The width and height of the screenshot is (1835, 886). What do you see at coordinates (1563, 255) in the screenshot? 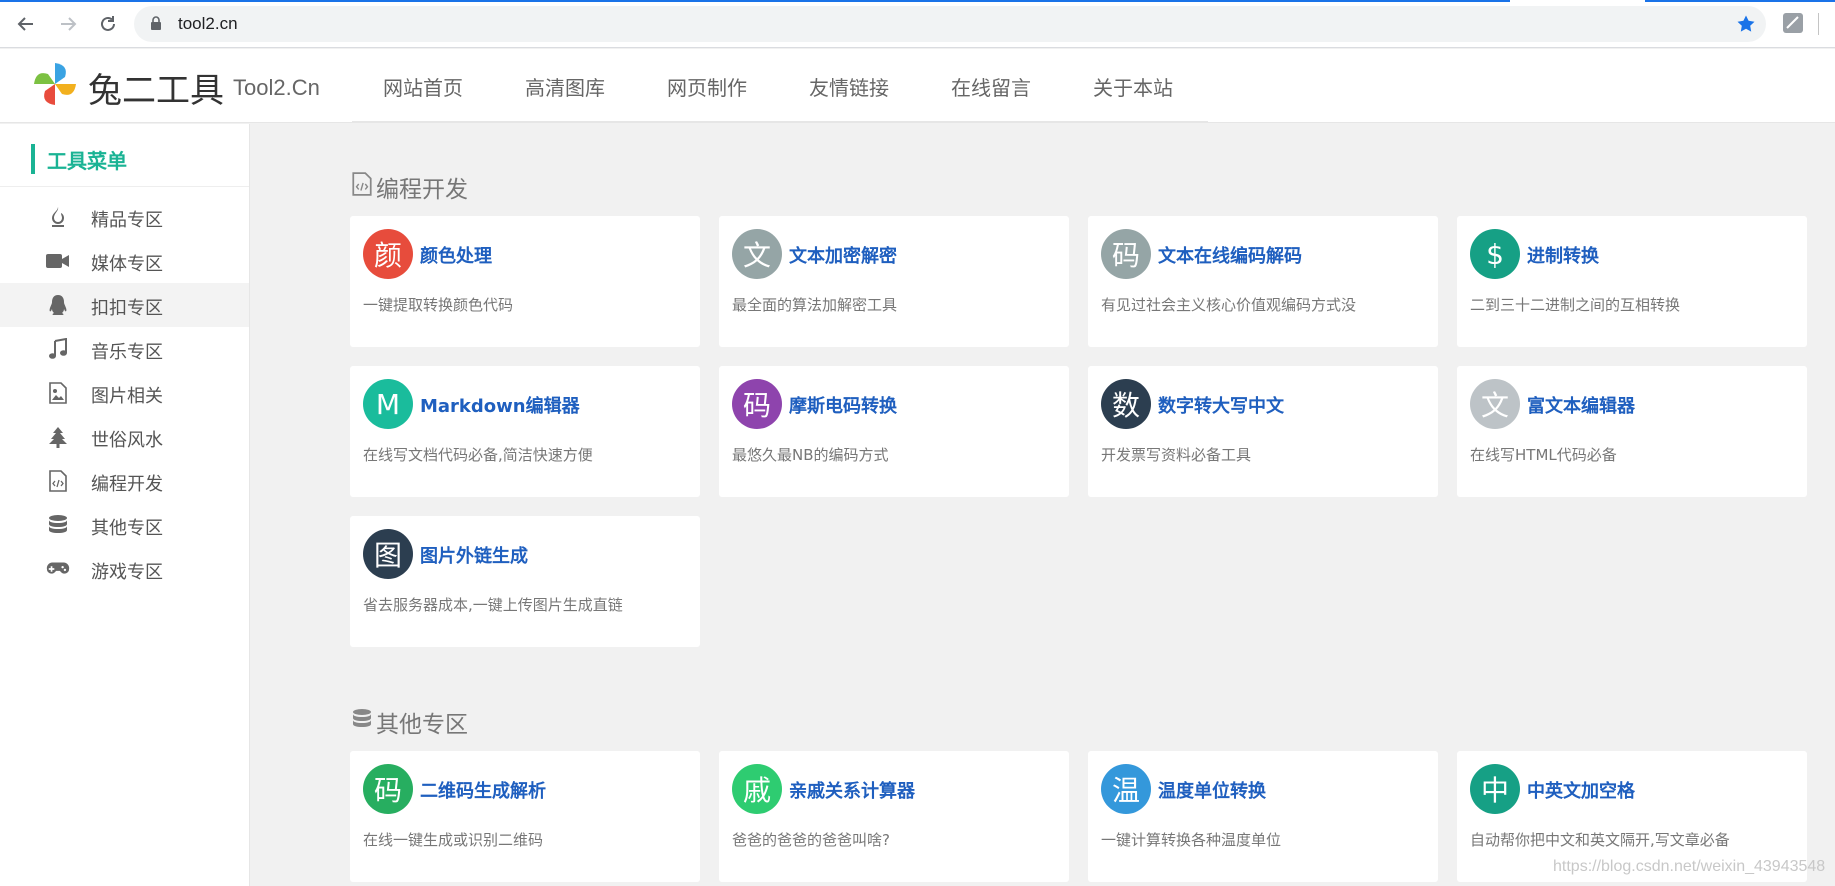
I see `tool-title: 进制转换` at bounding box center [1563, 255].